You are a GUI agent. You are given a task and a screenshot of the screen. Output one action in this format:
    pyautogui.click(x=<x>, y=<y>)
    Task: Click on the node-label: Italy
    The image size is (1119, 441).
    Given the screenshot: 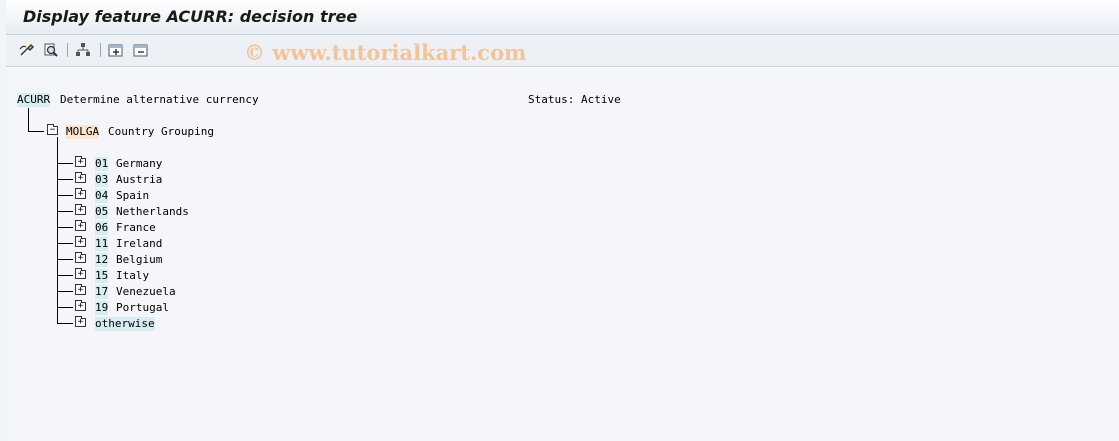 What is the action you would take?
    pyautogui.click(x=133, y=275)
    